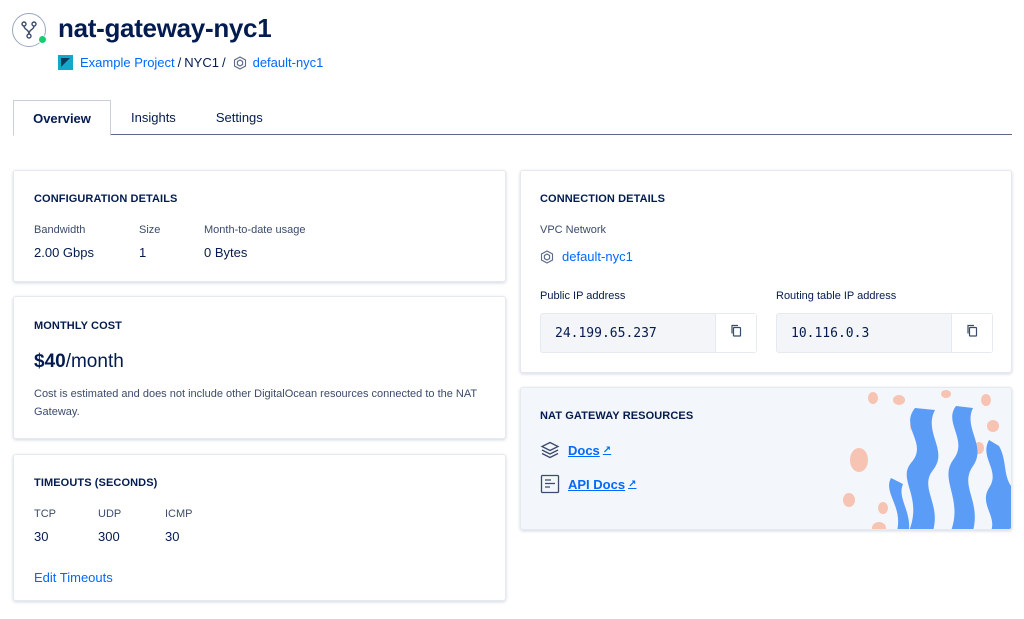 This screenshot has width=1024, height=619. I want to click on docs-link-label: Docs, so click(584, 450).